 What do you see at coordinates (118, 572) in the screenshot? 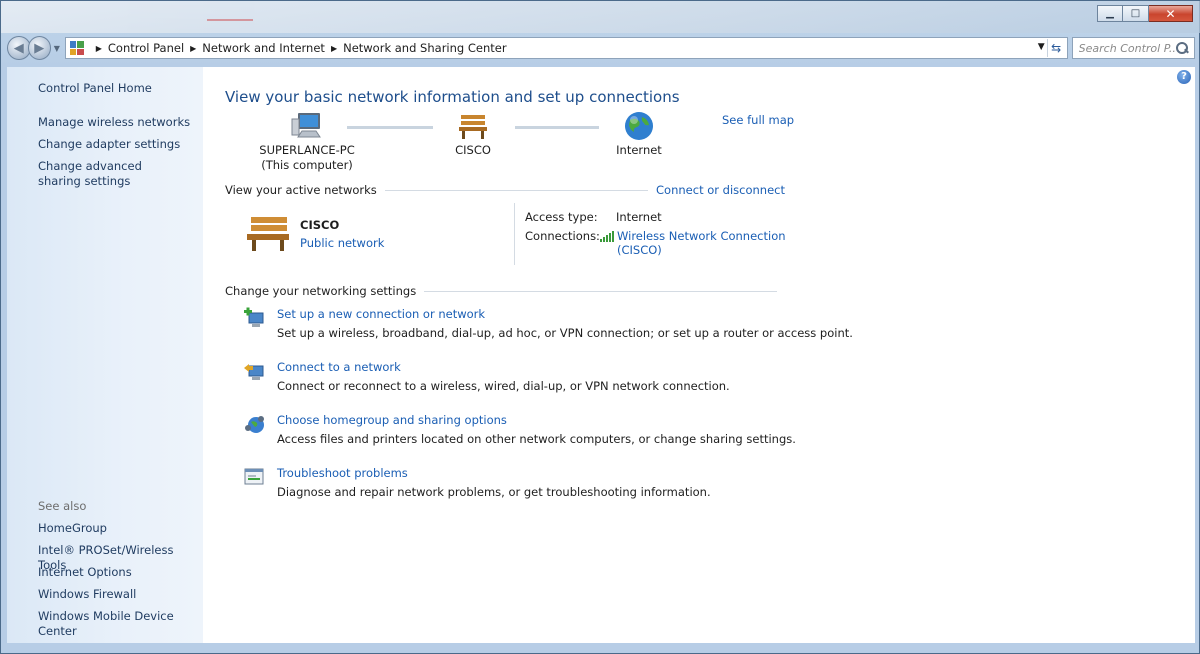
I see `sidebar-internet-options: Internet Options` at bounding box center [118, 572].